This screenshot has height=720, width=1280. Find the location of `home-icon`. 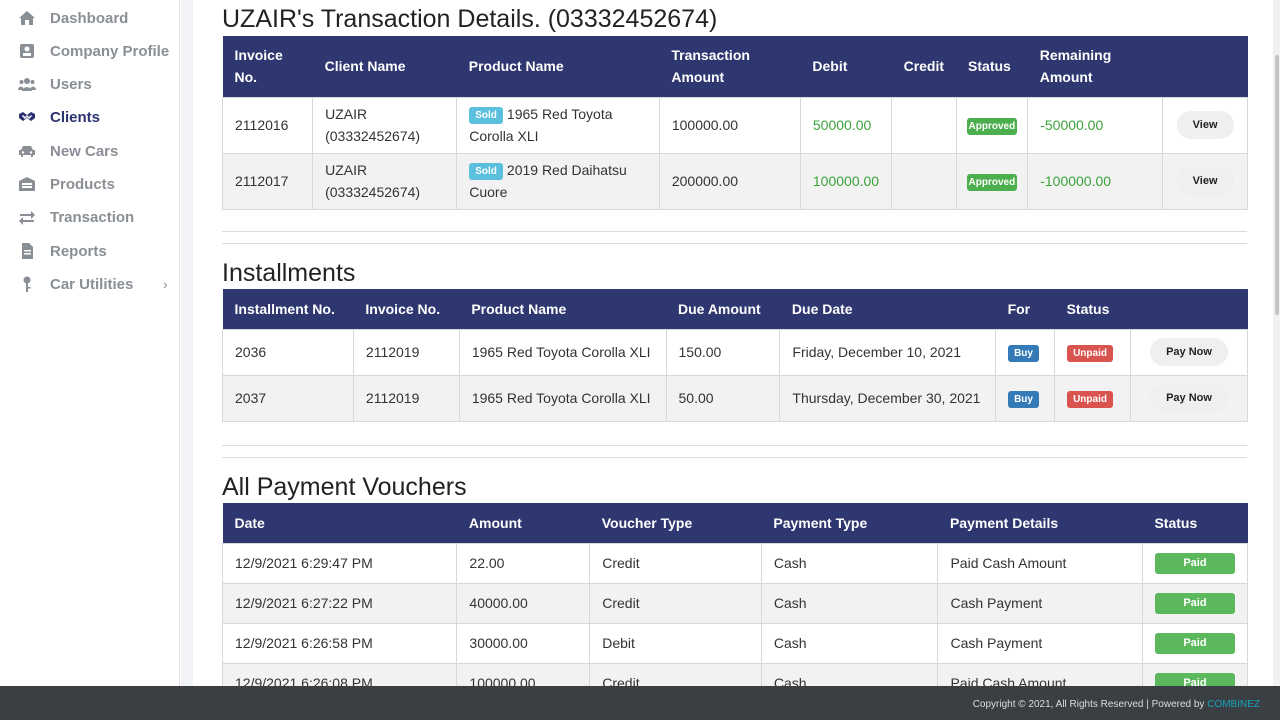

home-icon is located at coordinates (27, 18).